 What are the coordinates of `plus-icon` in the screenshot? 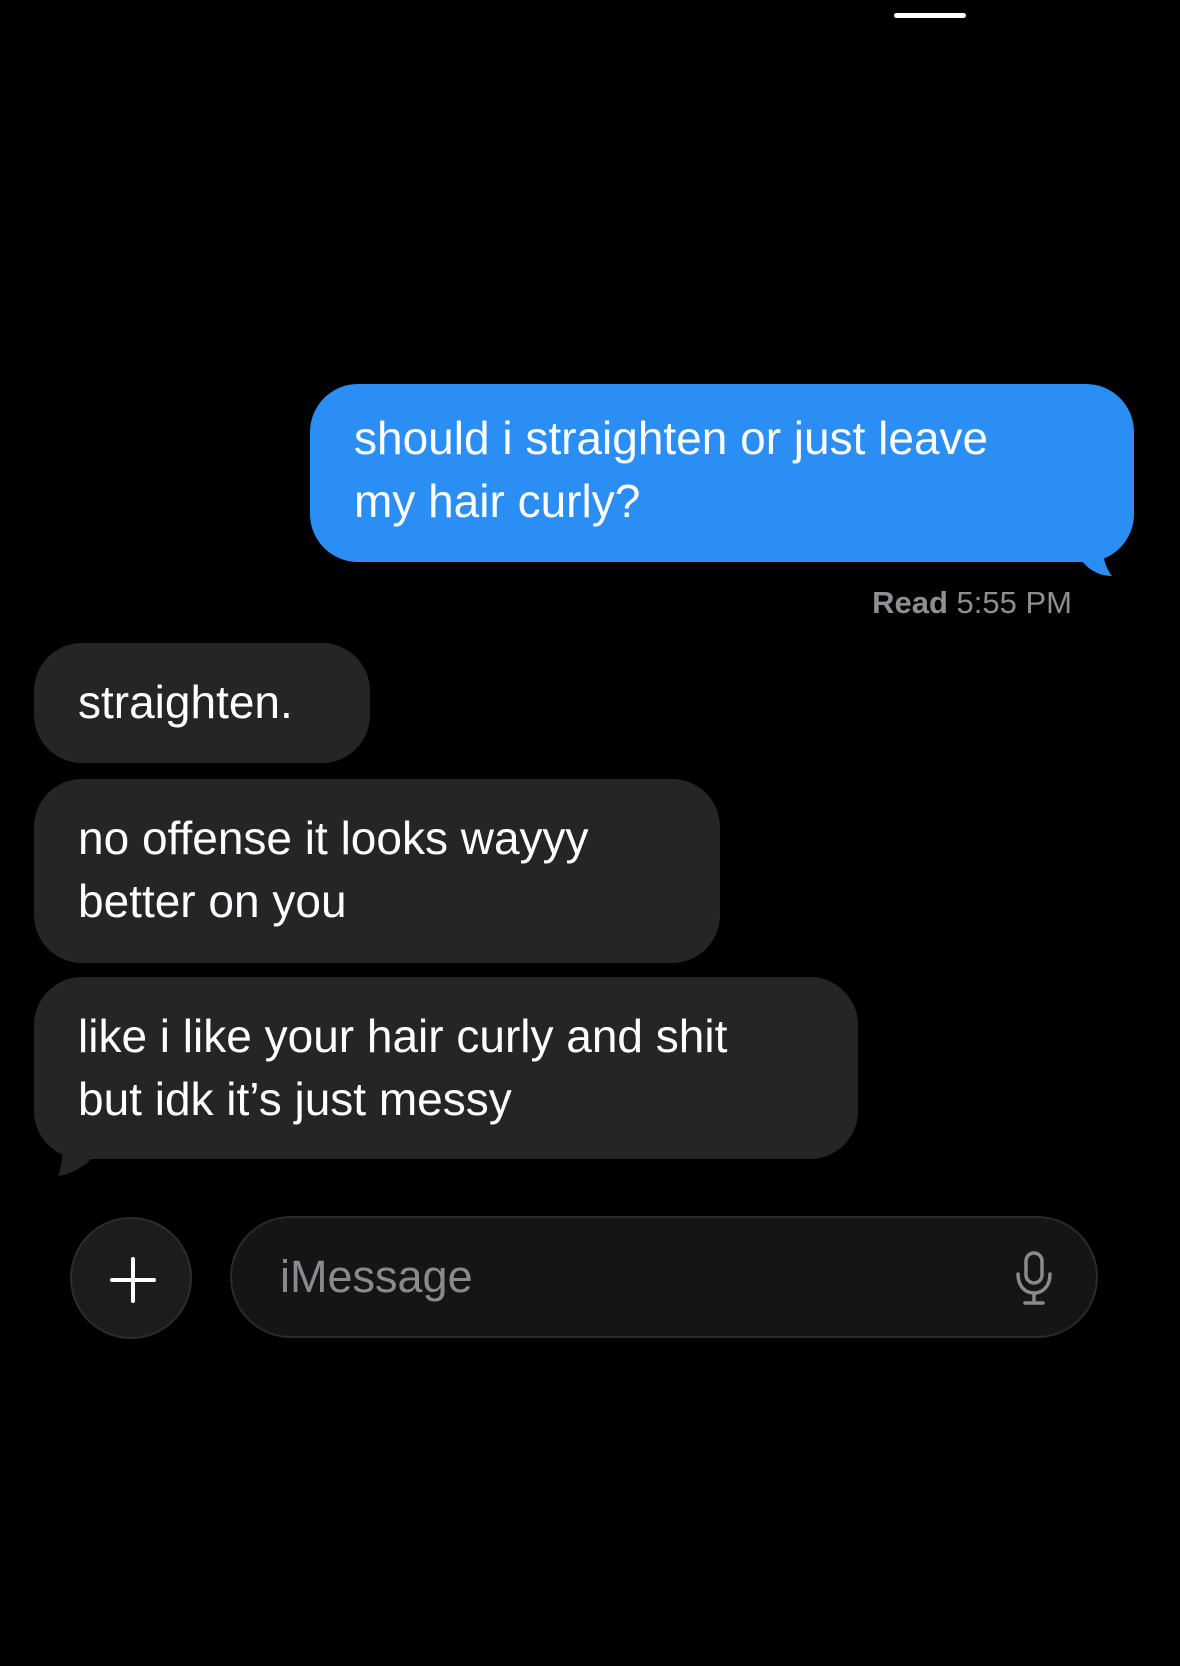 It's located at (133, 1280).